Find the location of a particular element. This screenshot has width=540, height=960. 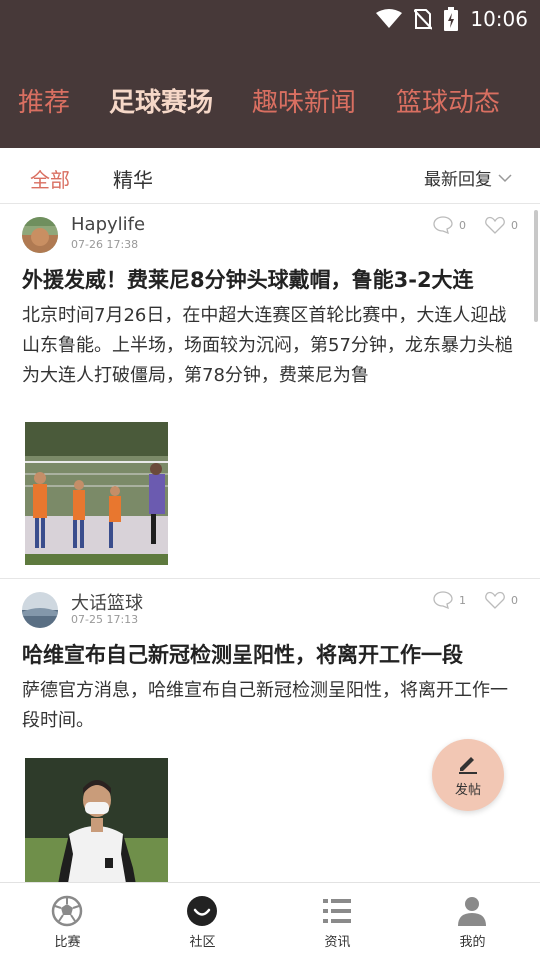

feed-scrollbar is located at coordinates (536, 266).